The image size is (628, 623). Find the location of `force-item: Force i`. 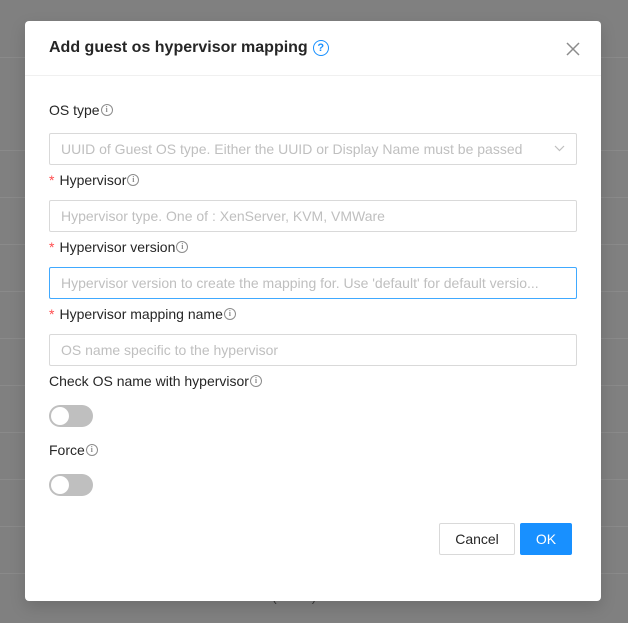

force-item: Force i is located at coordinates (313, 467).